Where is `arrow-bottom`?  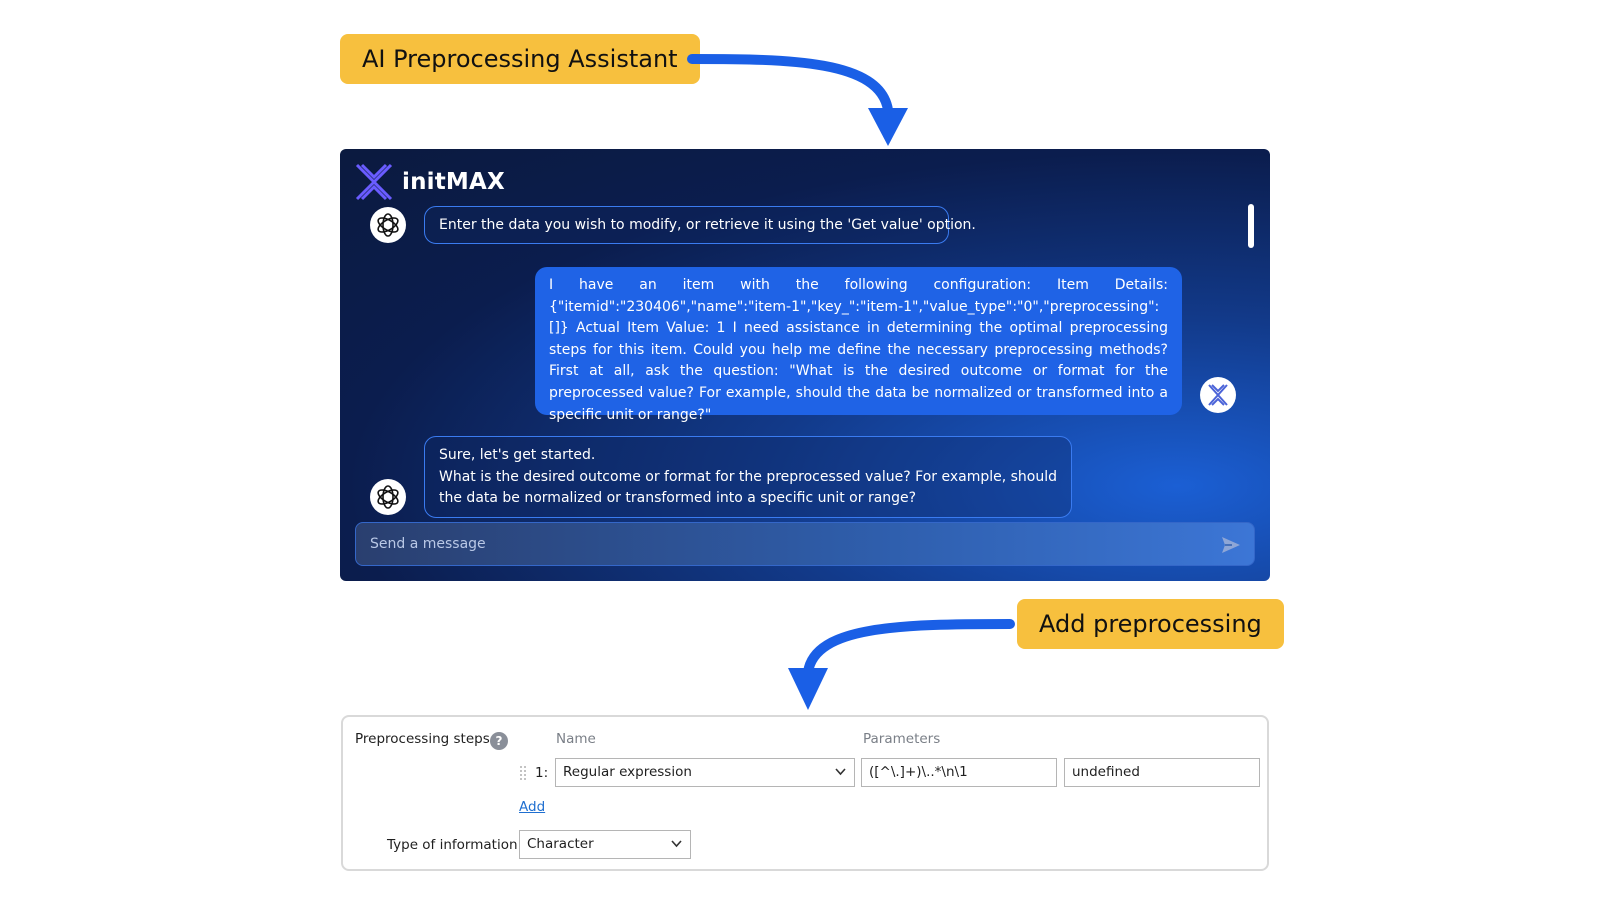
arrow-bottom is located at coordinates (909, 648).